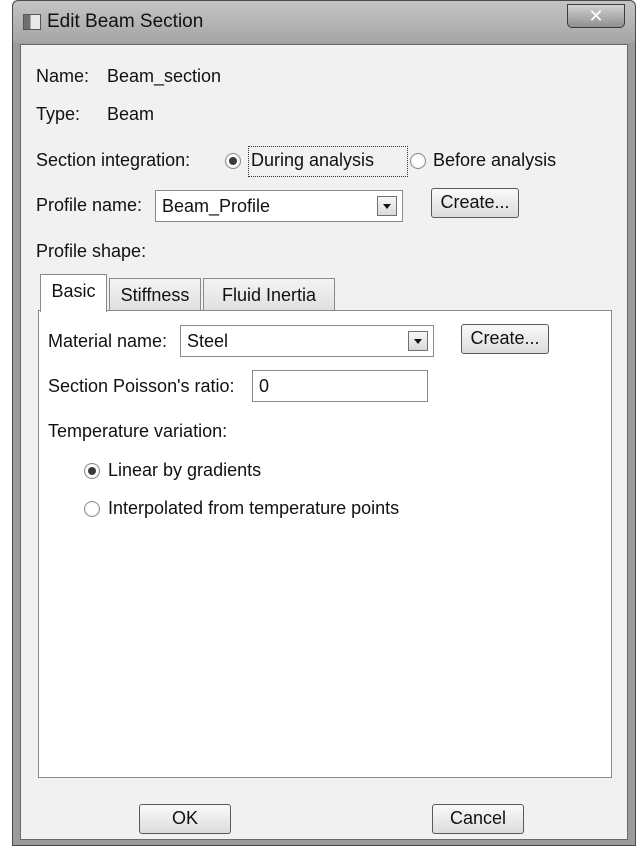 This screenshot has width=640, height=854. Describe the element at coordinates (269, 295) in the screenshot. I see `tab-fluid-inertia: Fluid Inertia` at that location.